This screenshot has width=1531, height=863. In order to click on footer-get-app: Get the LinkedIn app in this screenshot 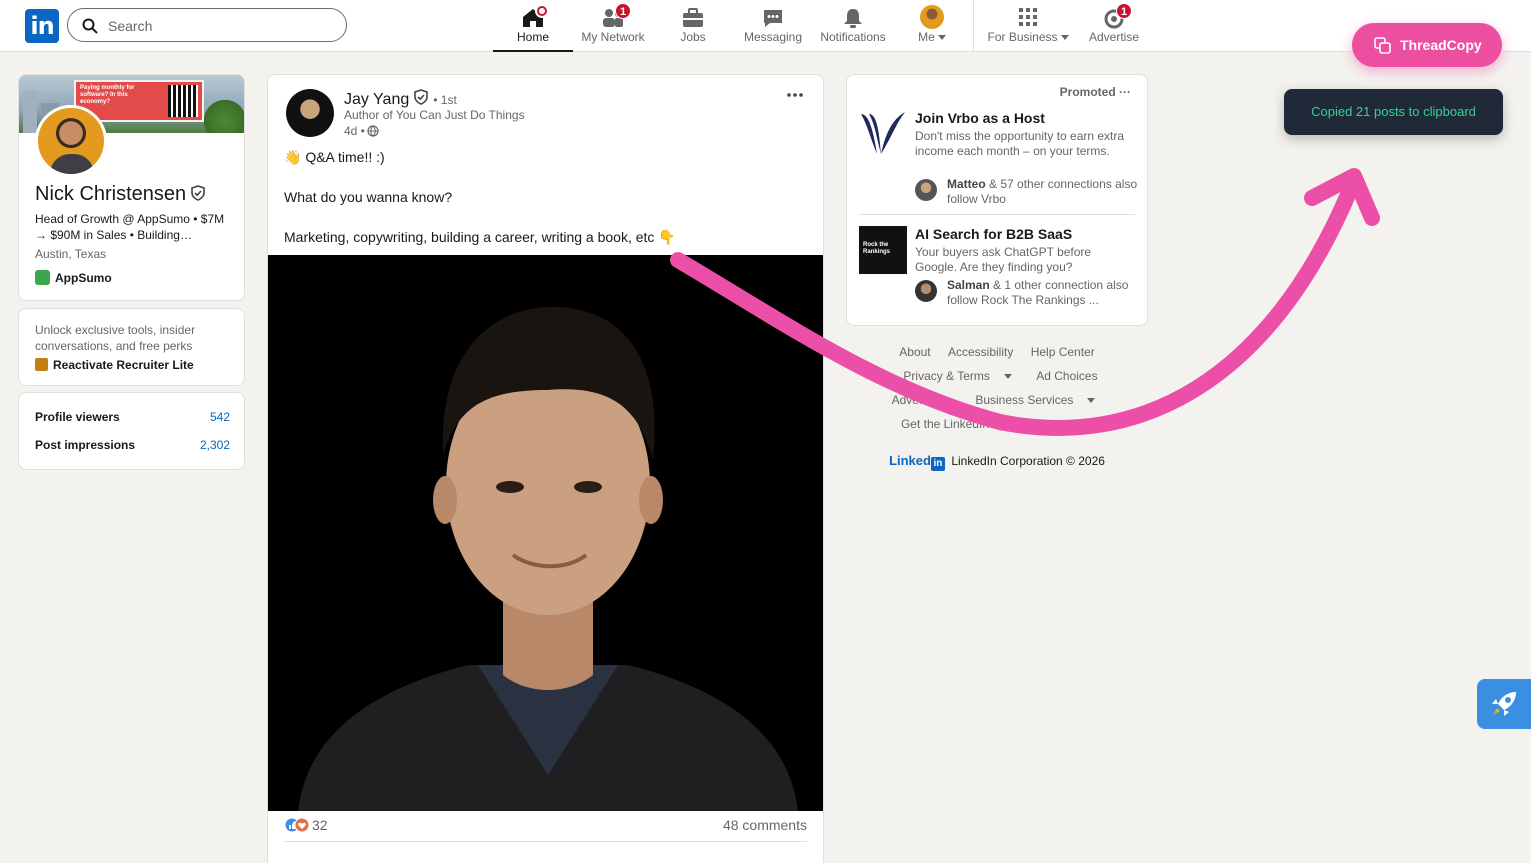, I will do `click(956, 424)`.